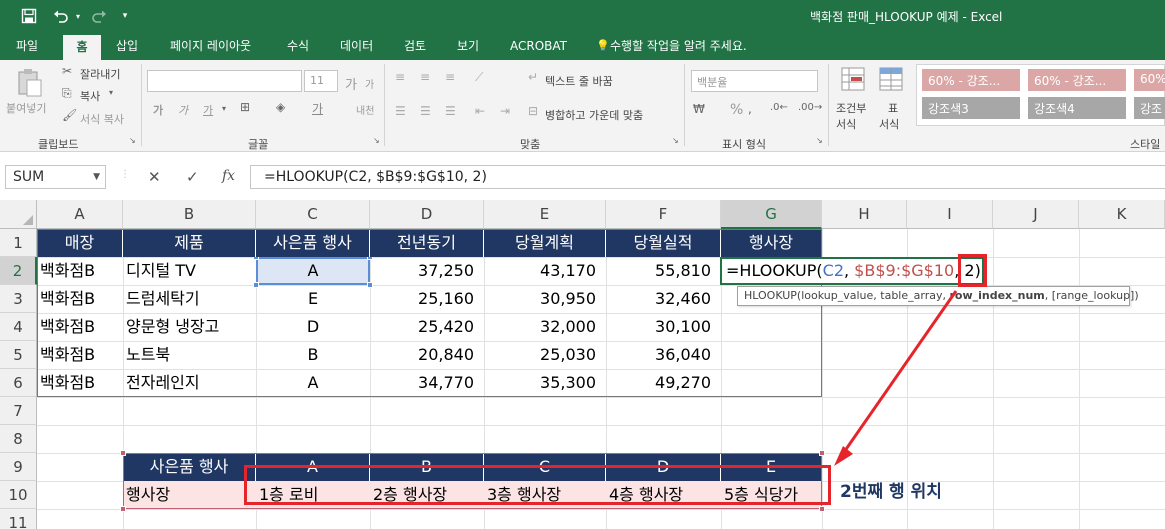  Describe the element at coordinates (754, 81) in the screenshot. I see `number-format-combo: 백분율` at that location.